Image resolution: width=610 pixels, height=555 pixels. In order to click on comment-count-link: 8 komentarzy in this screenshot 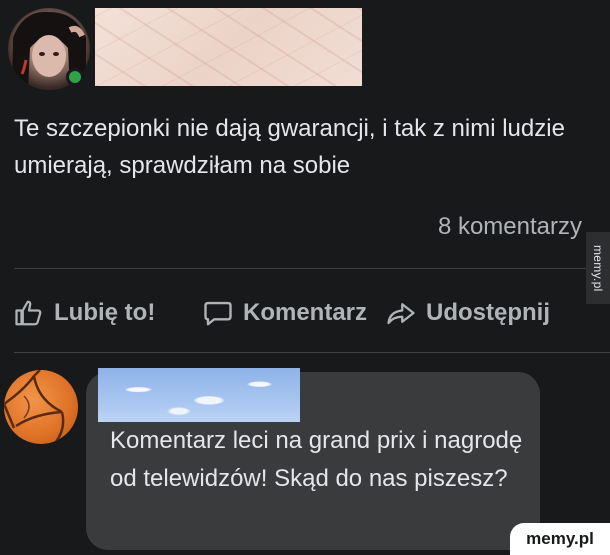, I will do `click(510, 227)`.